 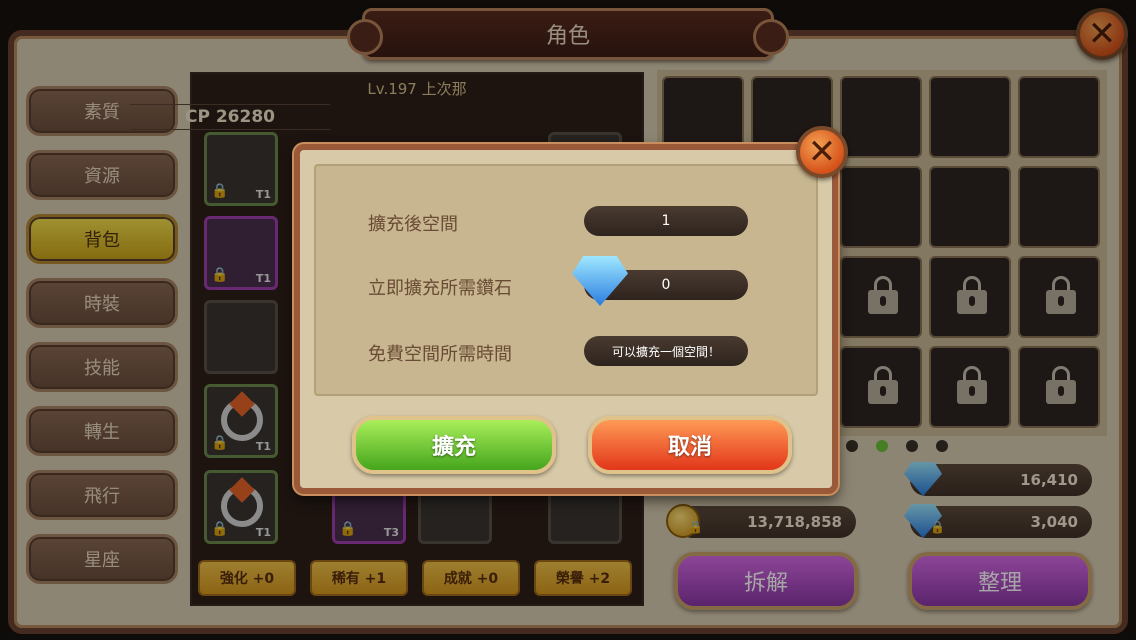 I want to click on row-label-space-after: 擴充後空間, so click(x=413, y=224).